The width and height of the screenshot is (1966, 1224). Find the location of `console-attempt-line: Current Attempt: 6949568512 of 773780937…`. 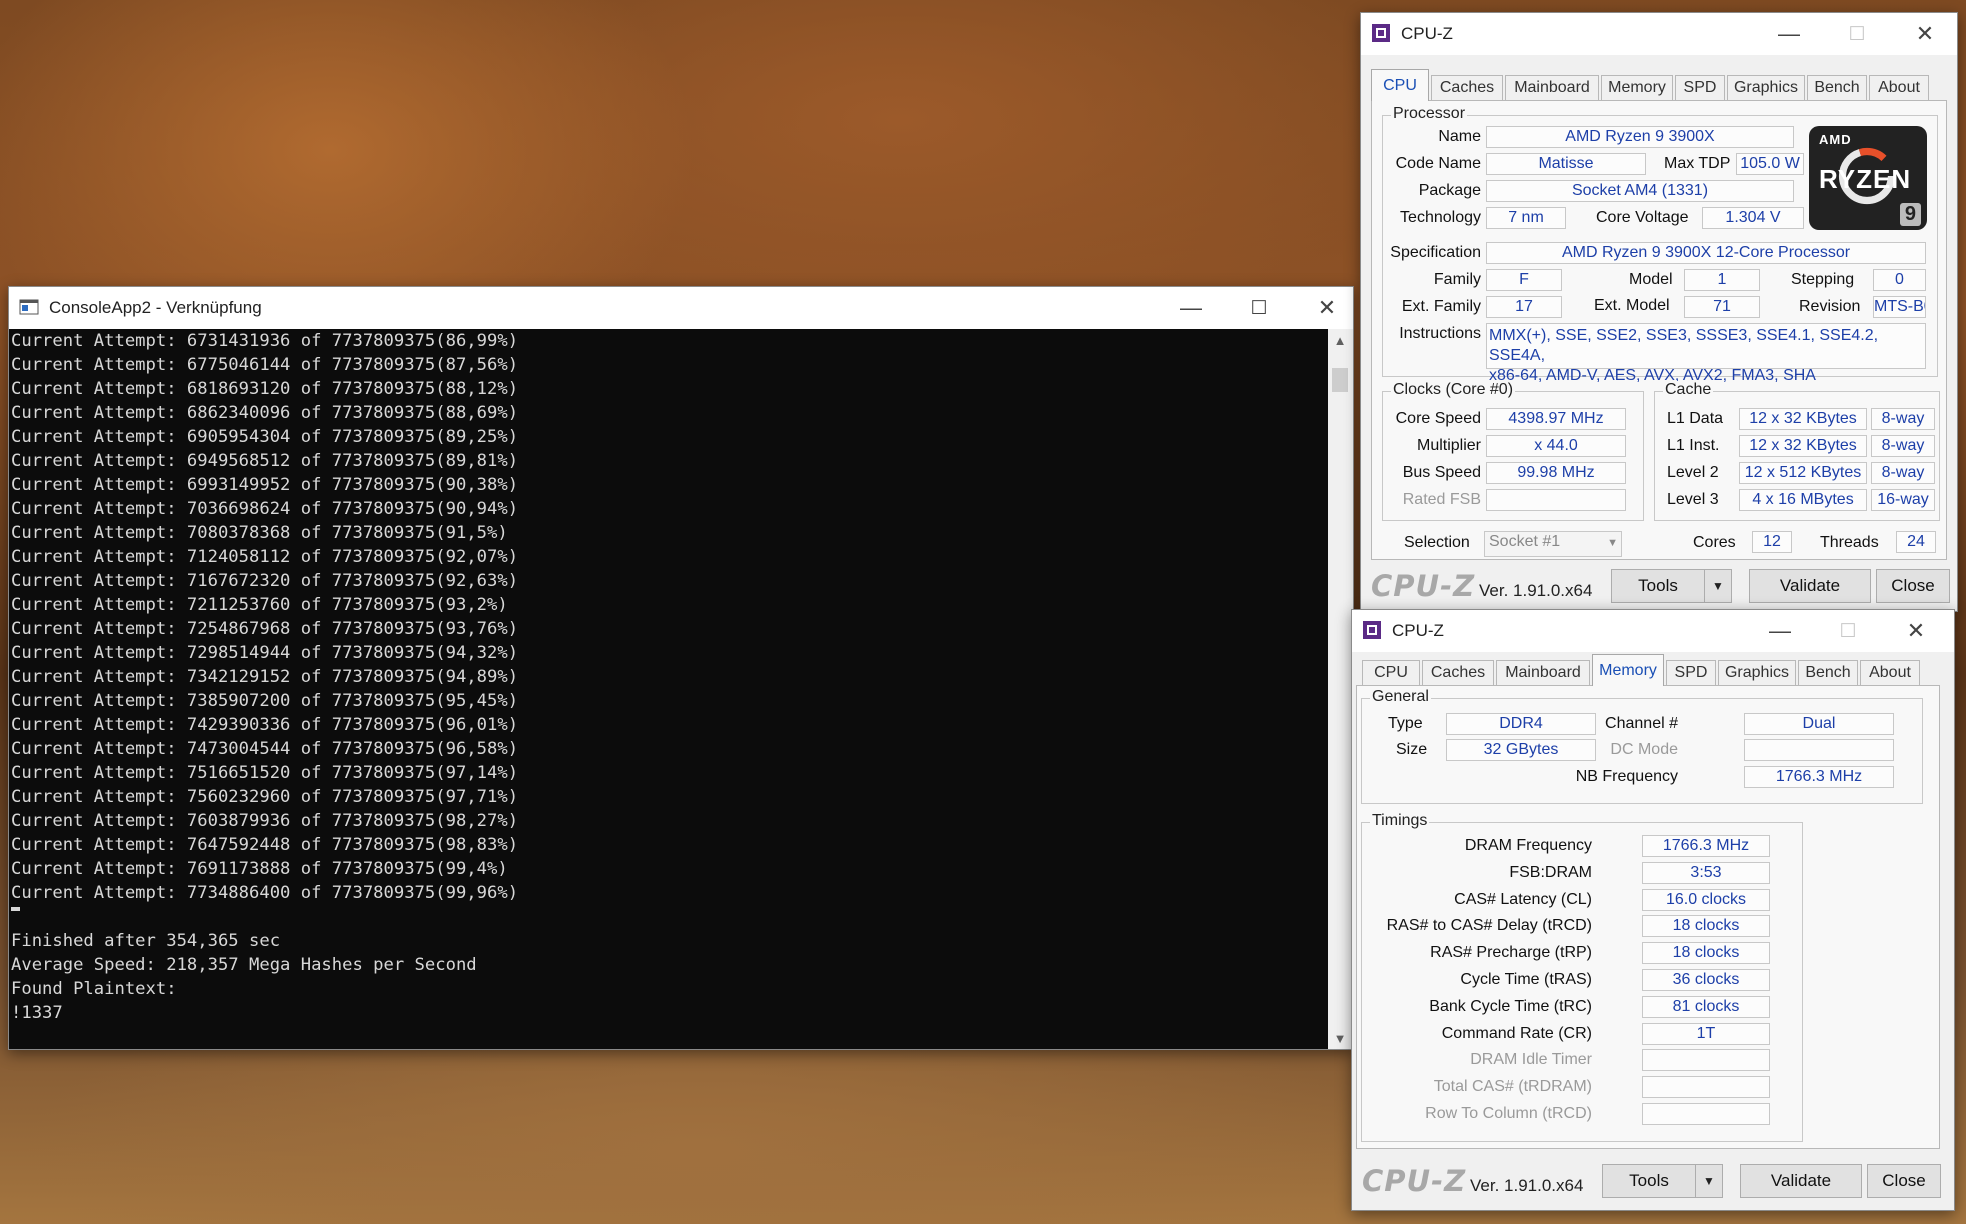

console-attempt-line: Current Attempt: 6949568512 of 773780937… is located at coordinates (265, 461).